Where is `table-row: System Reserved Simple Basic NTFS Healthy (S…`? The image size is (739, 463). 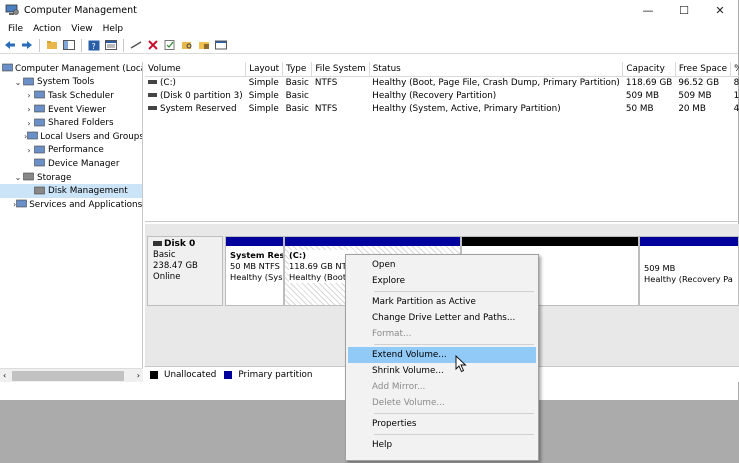 table-row: System Reserved Simple Basic NTFS Healthy (S… is located at coordinates (442, 108).